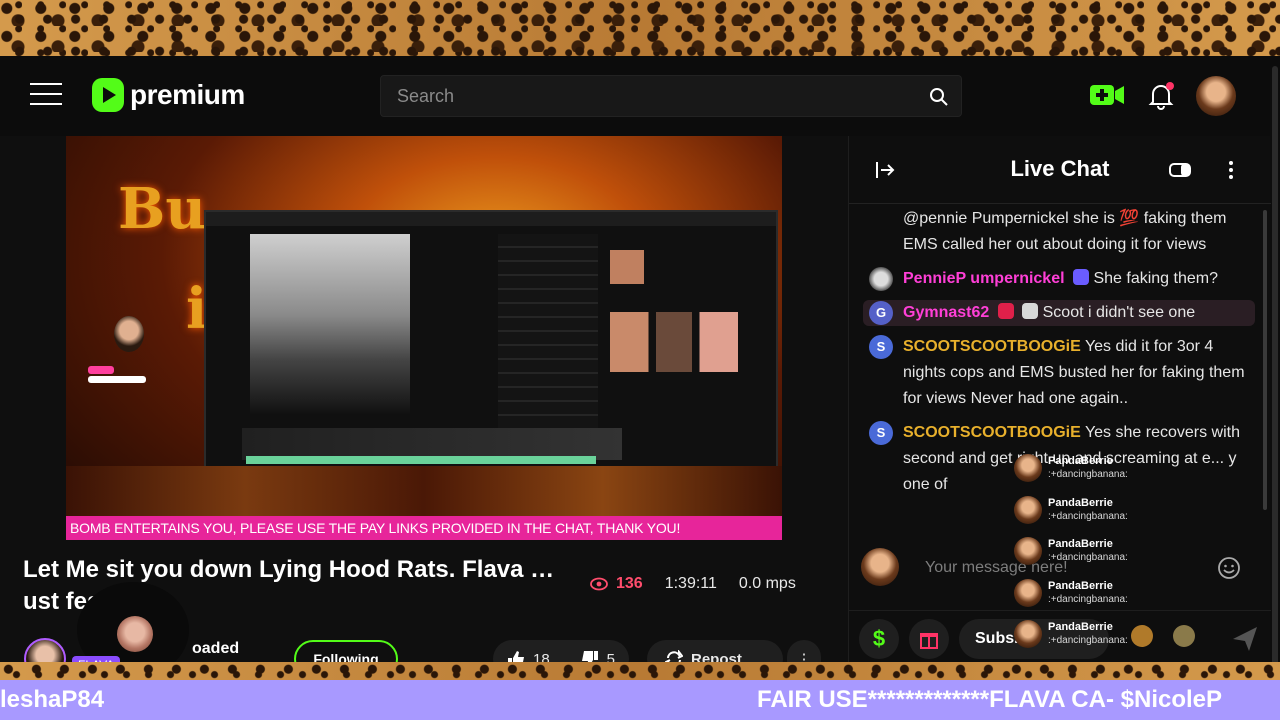 Image resolution: width=1280 pixels, height=720 pixels. I want to click on site-logo: premium, so click(168, 95).